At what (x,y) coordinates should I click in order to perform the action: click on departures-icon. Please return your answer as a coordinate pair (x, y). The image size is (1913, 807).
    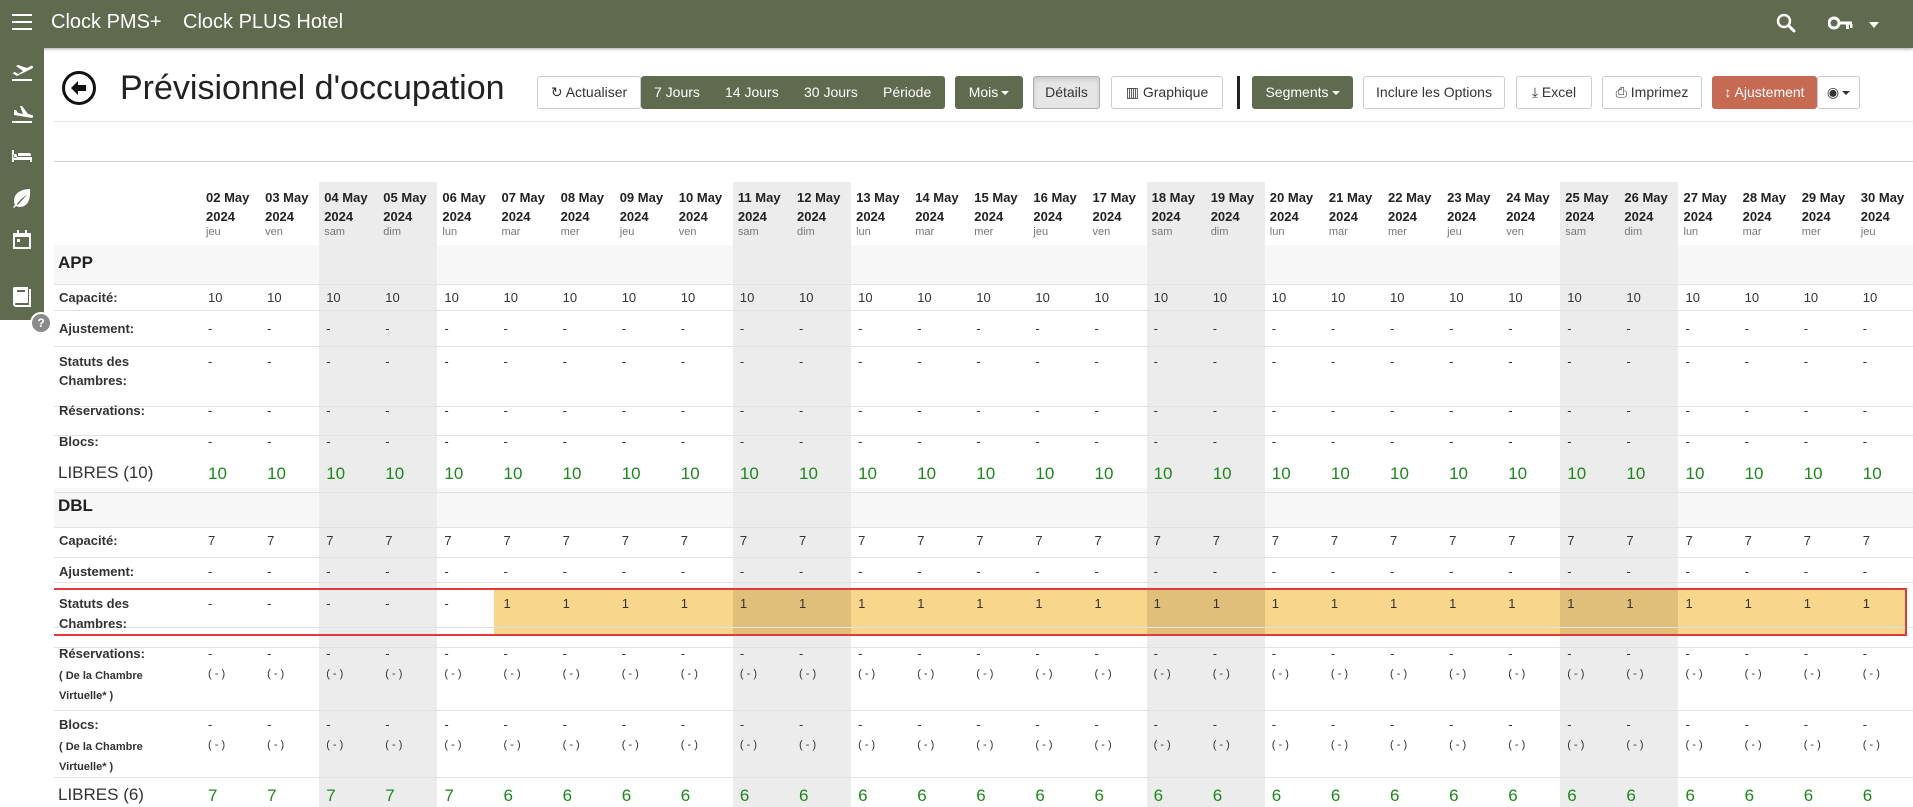
    Looking at the image, I should click on (22, 72).